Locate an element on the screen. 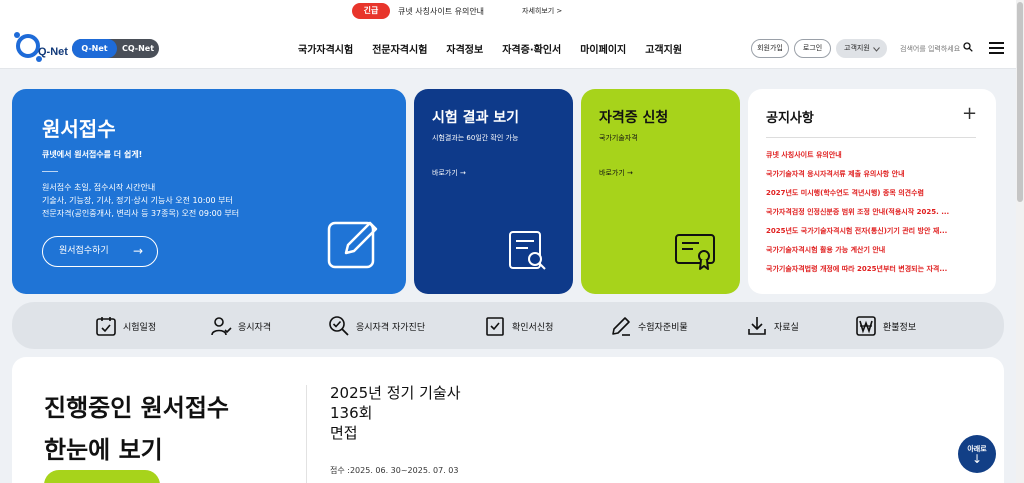 Image resolution: width=1024 pixels, height=483 pixels. quick-label: 확인서신청 is located at coordinates (533, 327).